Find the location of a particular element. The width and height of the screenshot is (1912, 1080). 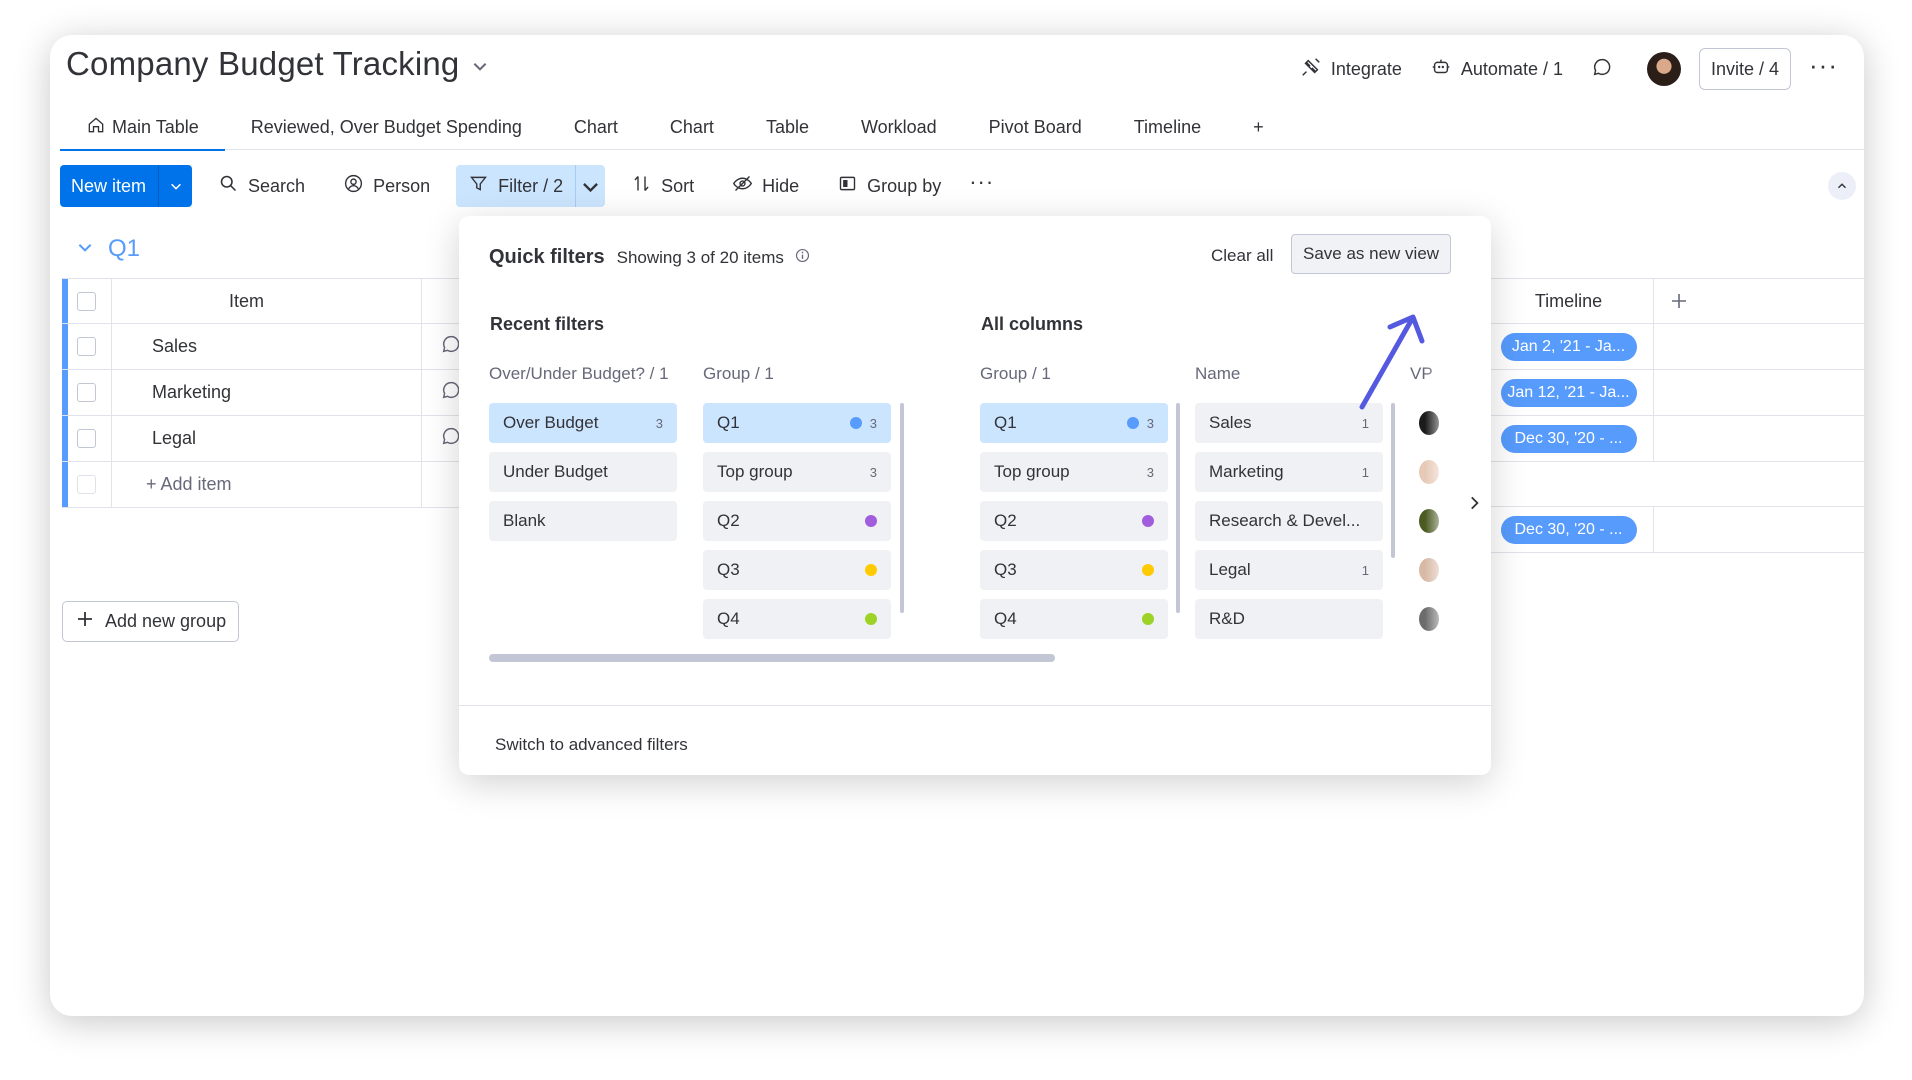

table-row: Sales is located at coordinates (262, 347).